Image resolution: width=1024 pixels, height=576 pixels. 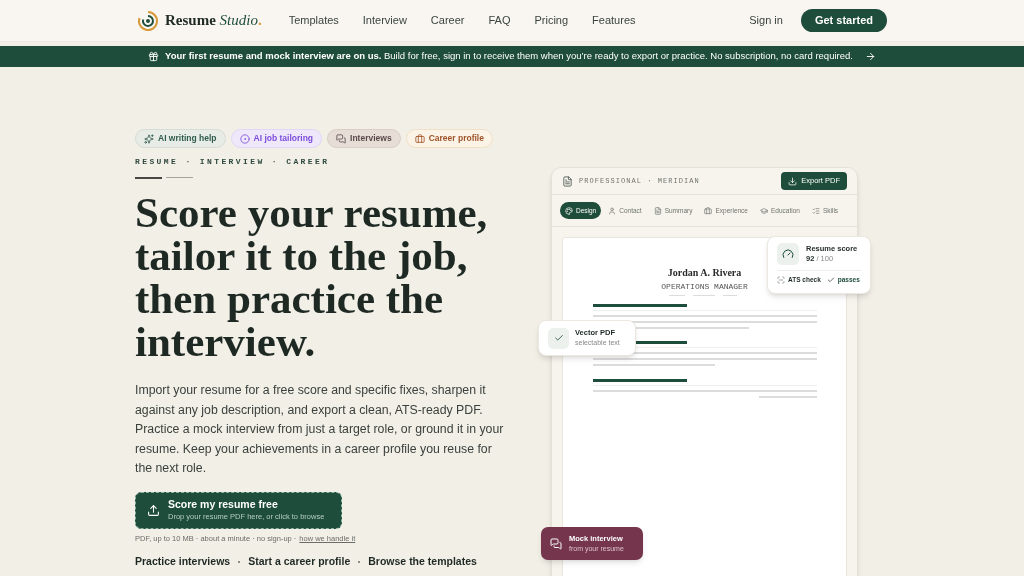 I want to click on secondary-link: Start a career profile, so click(x=299, y=561).